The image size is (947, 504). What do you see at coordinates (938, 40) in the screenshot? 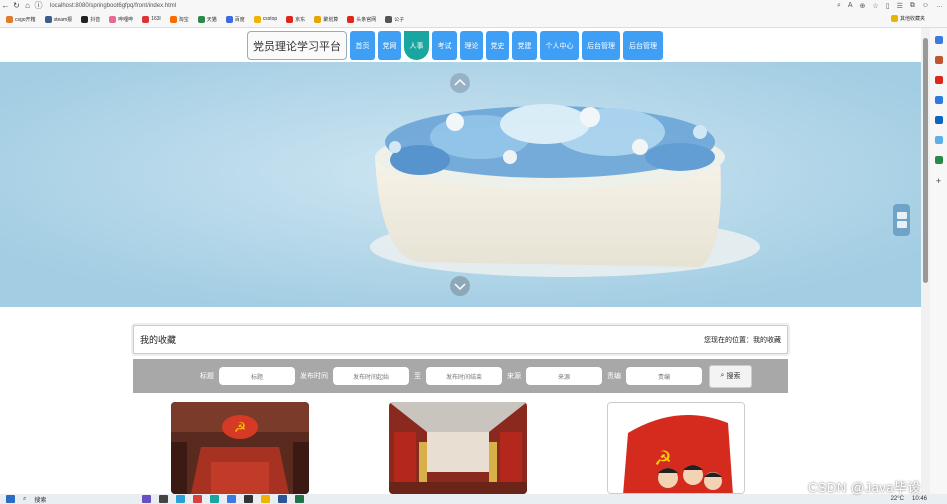
I see `copilot-icon` at bounding box center [938, 40].